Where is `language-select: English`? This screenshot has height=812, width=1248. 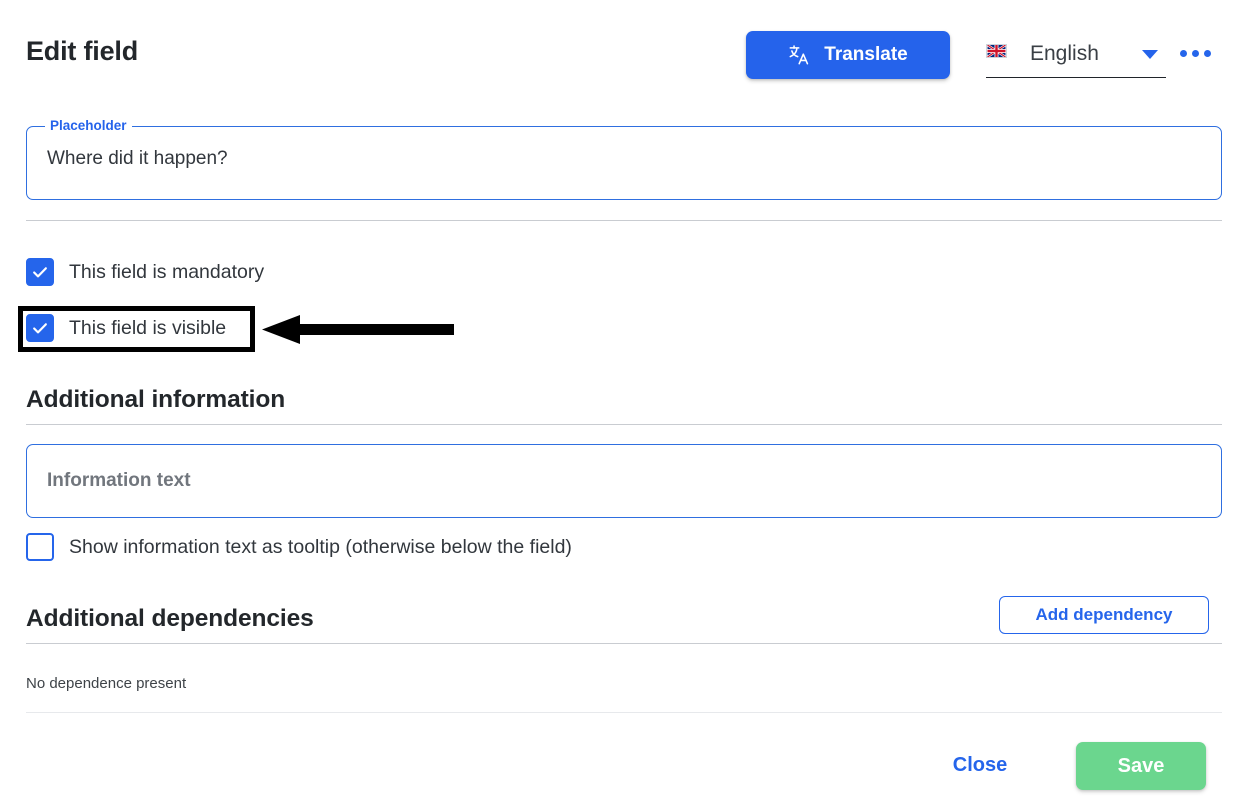 language-select: English is located at coordinates (1076, 54).